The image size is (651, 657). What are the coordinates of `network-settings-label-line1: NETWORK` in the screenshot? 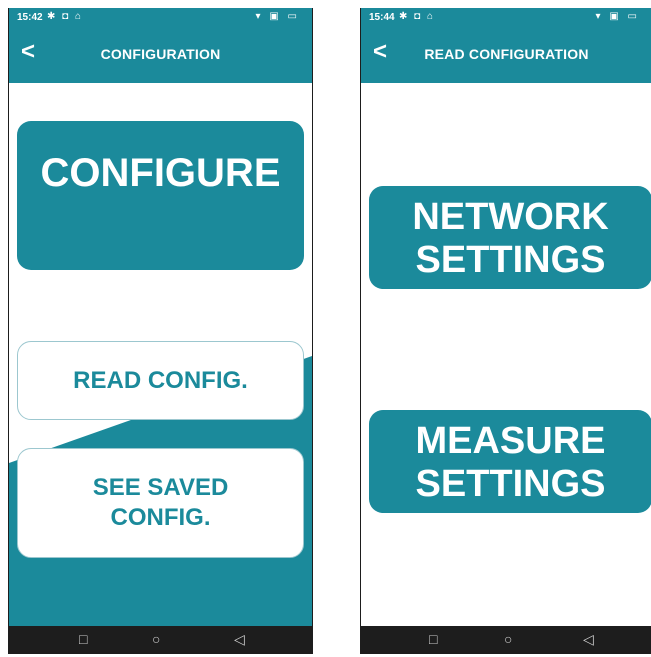 It's located at (510, 217).